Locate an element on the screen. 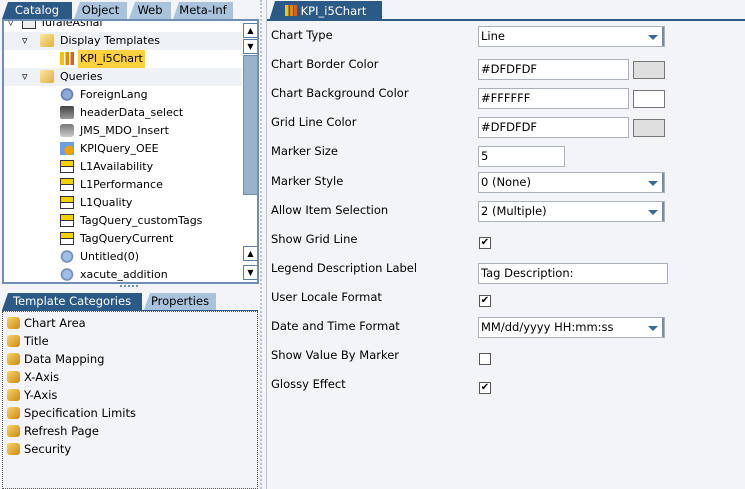  scroll-down-button-2: ▼ is located at coordinates (250, 272).